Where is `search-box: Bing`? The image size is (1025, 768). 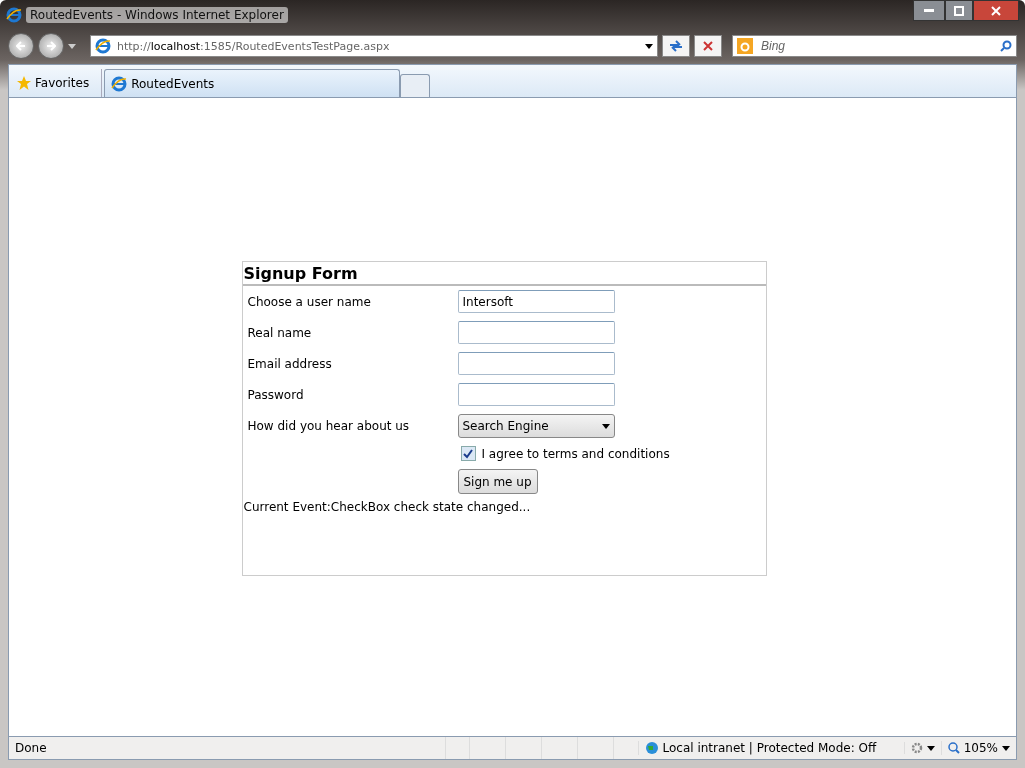
search-box: Bing is located at coordinates (874, 46).